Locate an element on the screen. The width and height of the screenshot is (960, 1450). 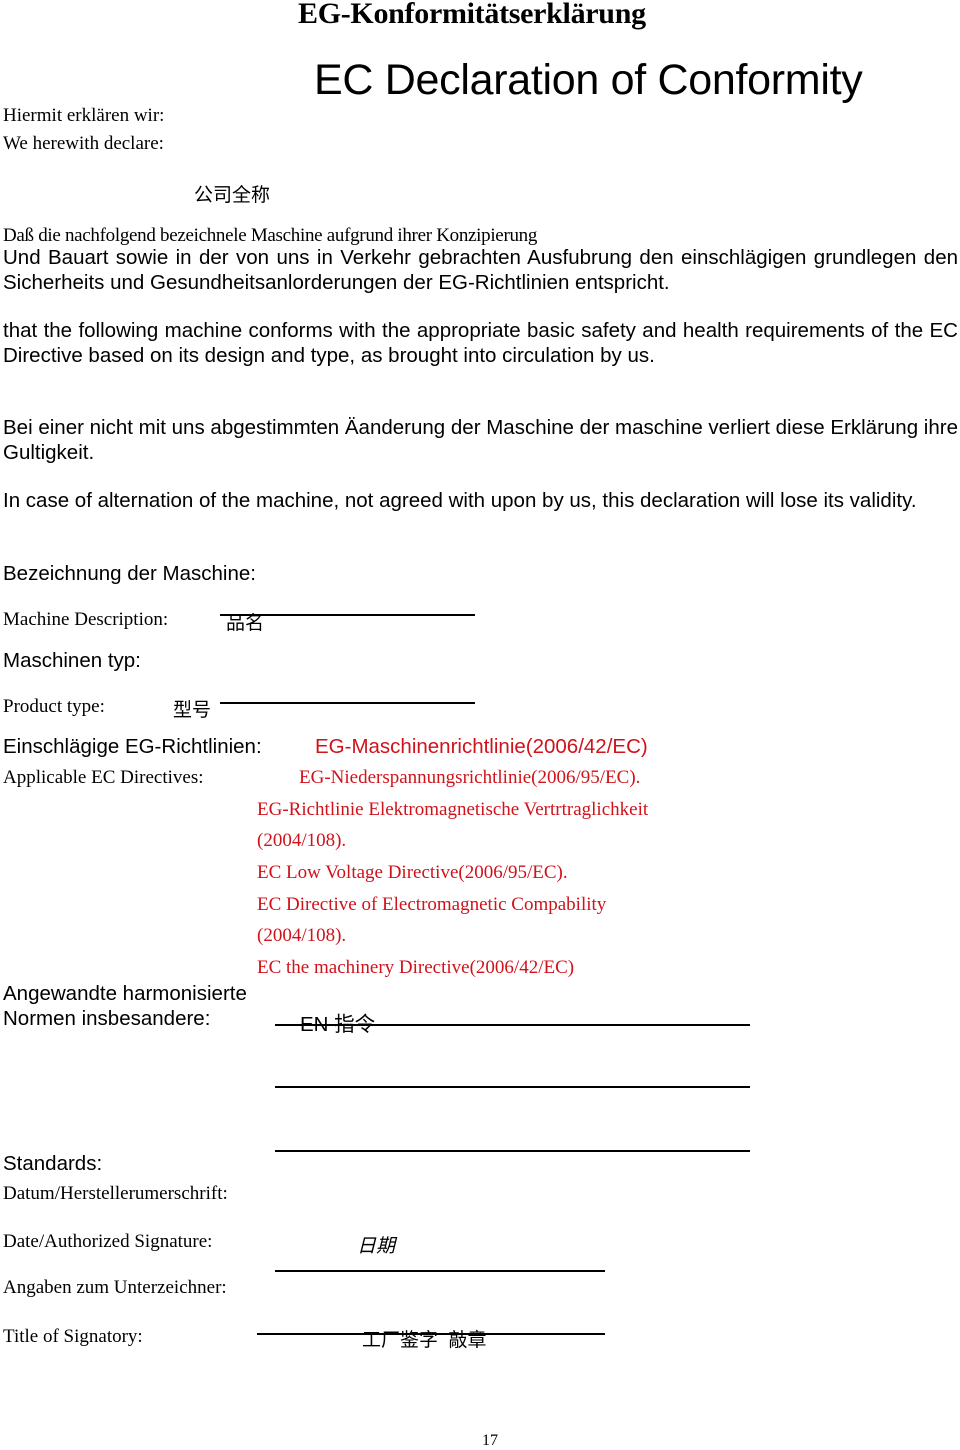
date-signature-label-german: Datum/Herstellerumerschrift: is located at coordinates (115, 1193).